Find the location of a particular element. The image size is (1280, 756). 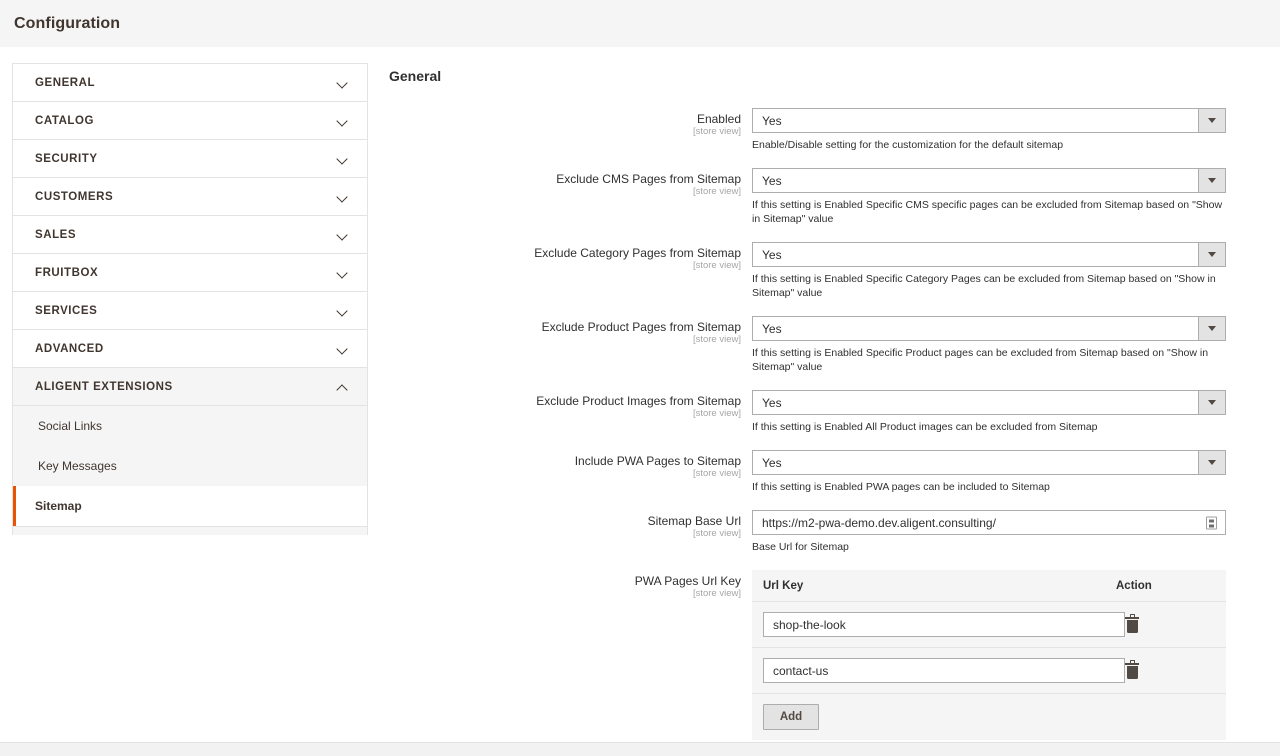

field-label-sitemap-base-url: Sitemap Base Url [store view] is located at coordinates (570, 525).